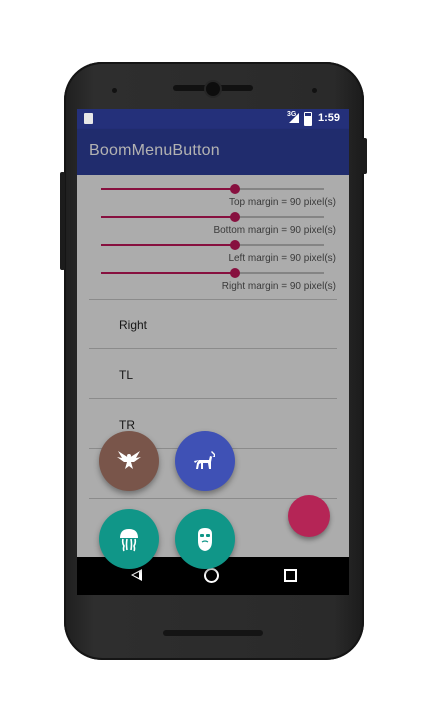 Image resolution: width=426 pixels, height=720 pixels. I want to click on boom-button-eagle, so click(129, 461).